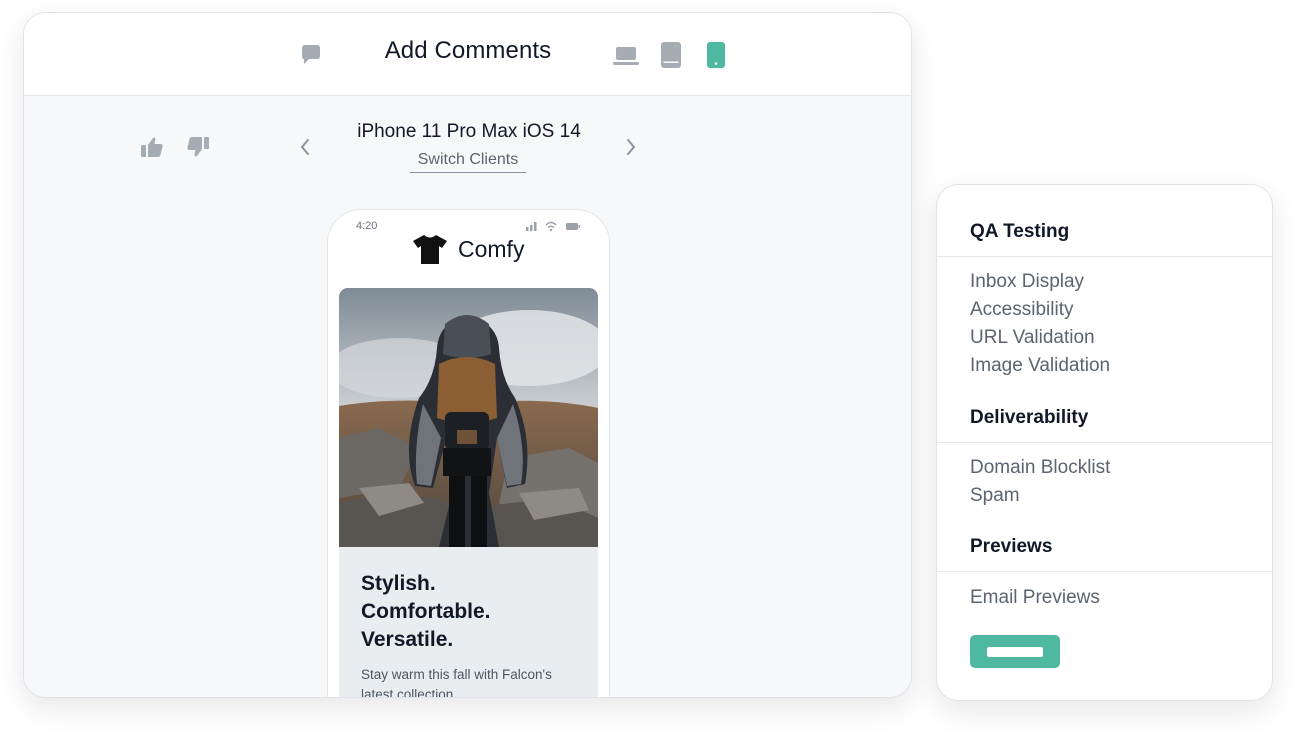 The width and height of the screenshot is (1296, 736). What do you see at coordinates (305, 147) in the screenshot?
I see `chevron-left-icon` at bounding box center [305, 147].